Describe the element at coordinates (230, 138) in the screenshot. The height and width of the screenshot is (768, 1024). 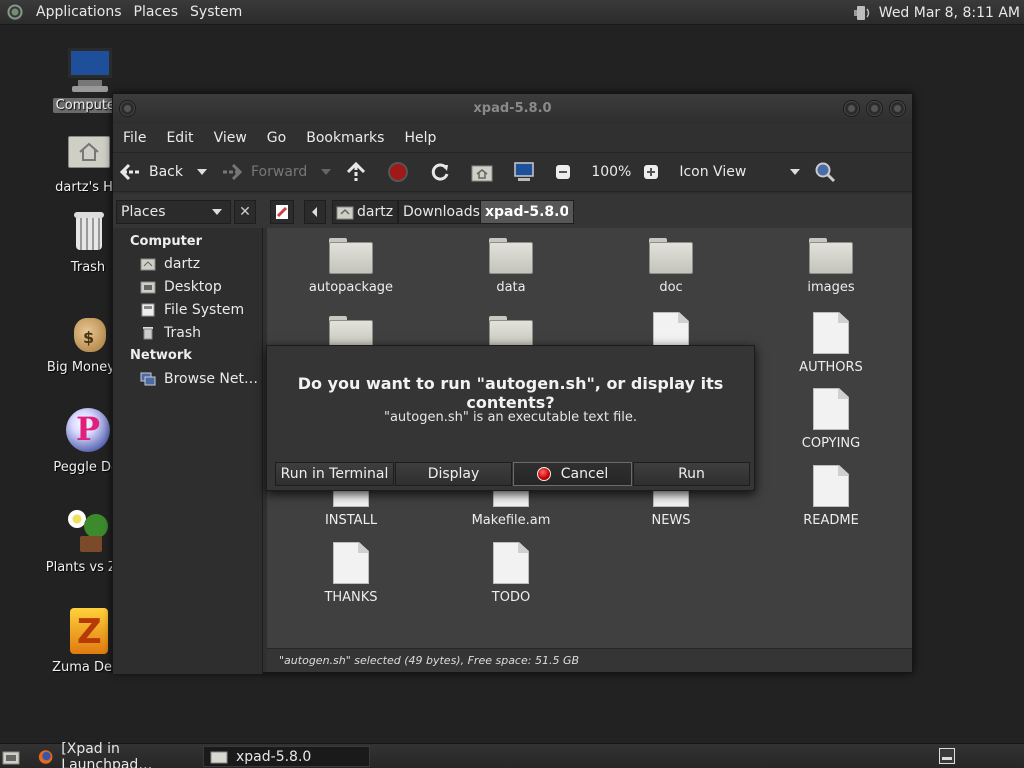
I see `menu-view: View` at that location.